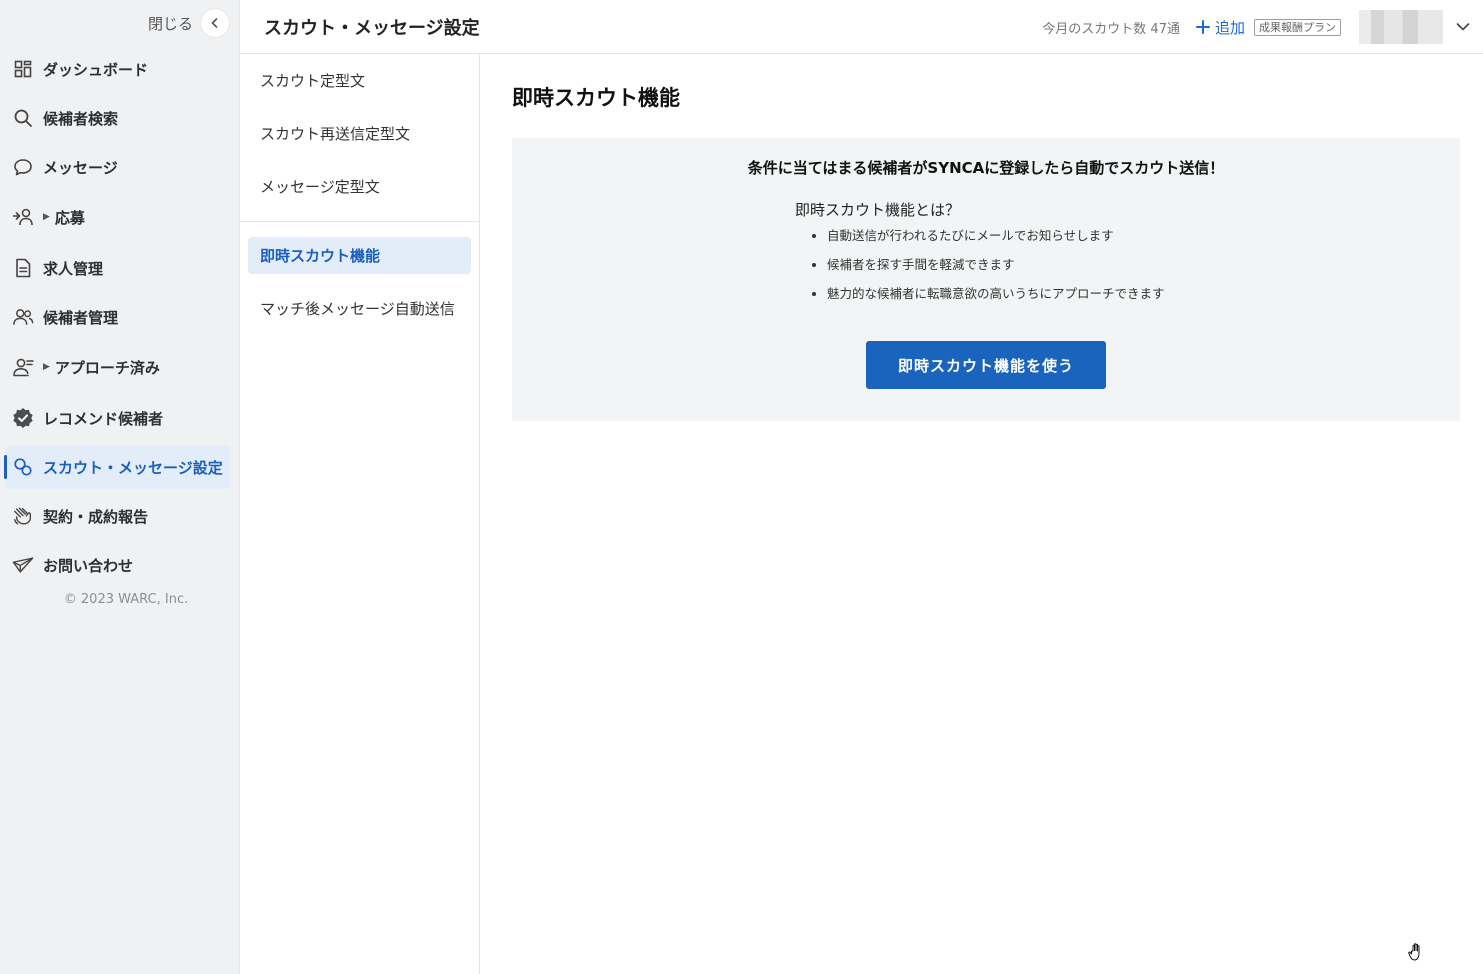  Describe the element at coordinates (1463, 27) in the screenshot. I see `chevron-down-icon` at that location.